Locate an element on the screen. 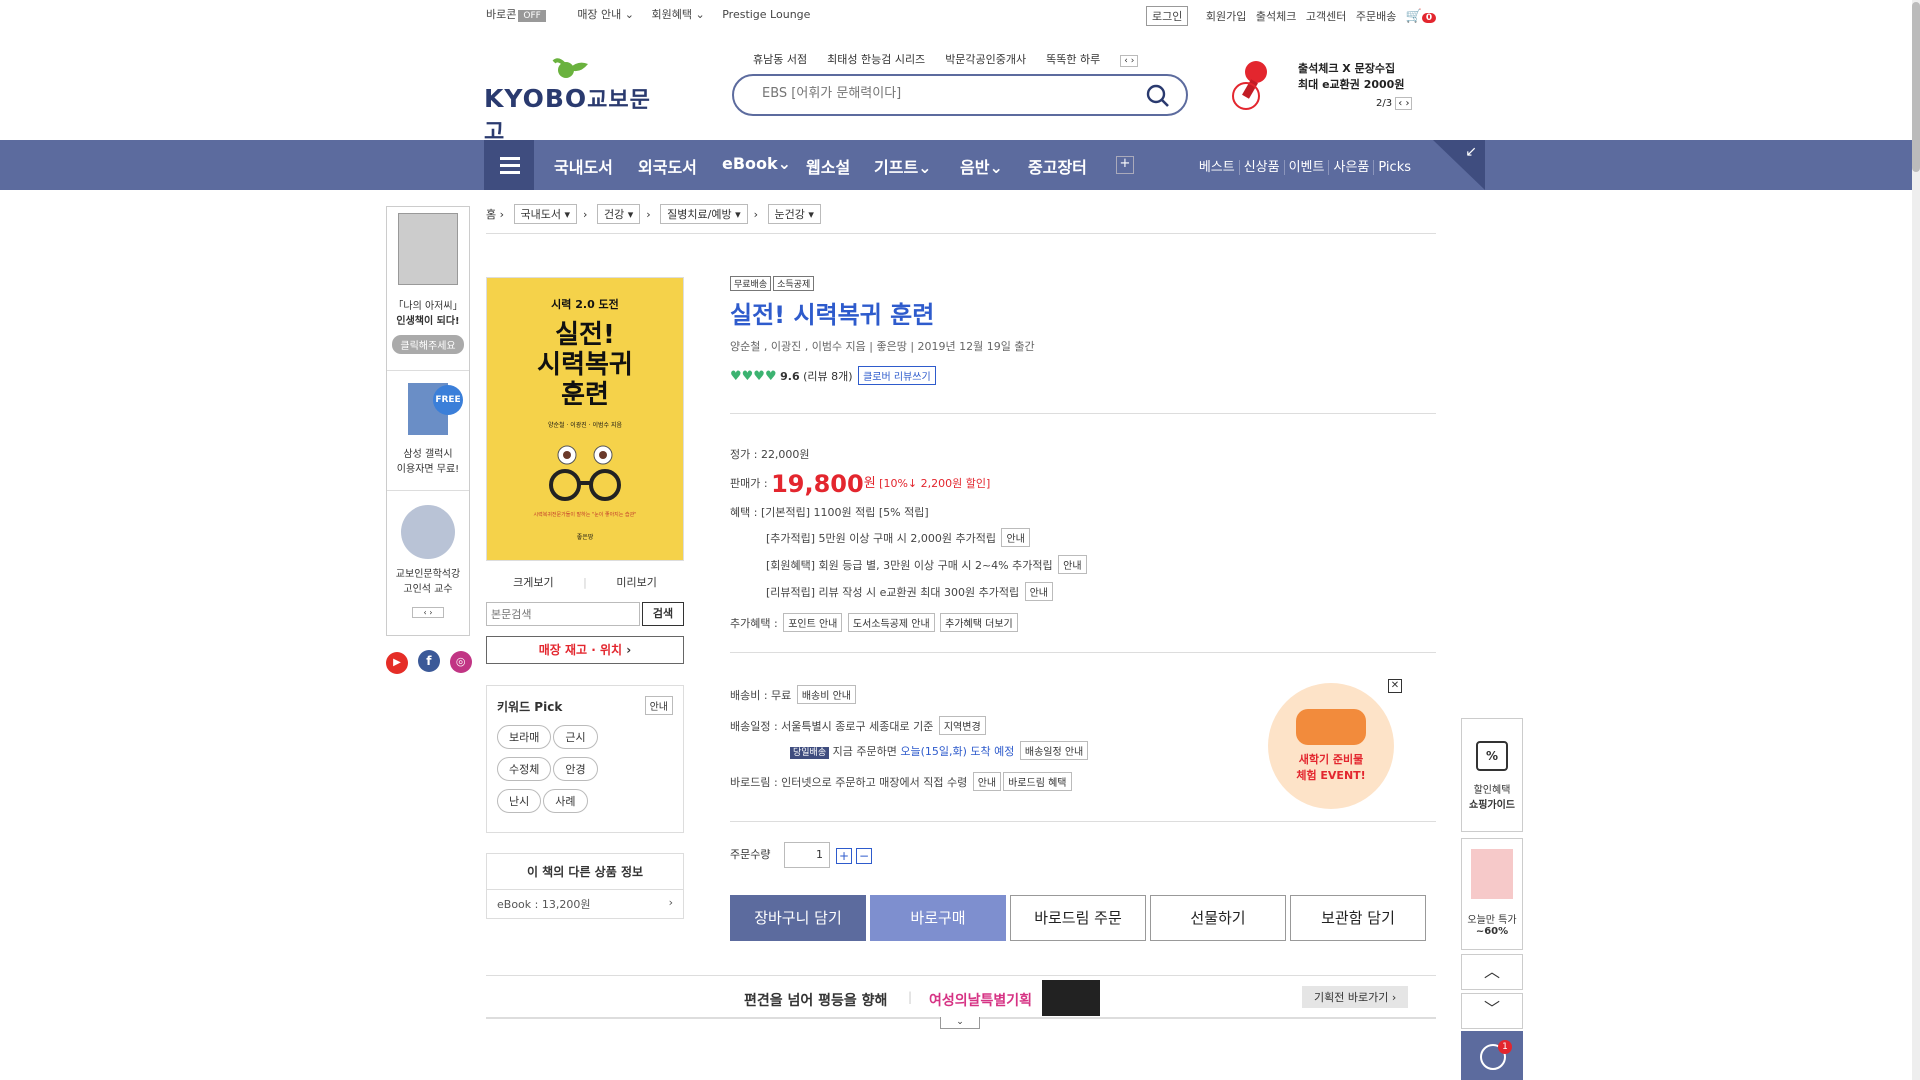  breadcrumb-cat1: 국내도서 ▾ is located at coordinates (545, 214).